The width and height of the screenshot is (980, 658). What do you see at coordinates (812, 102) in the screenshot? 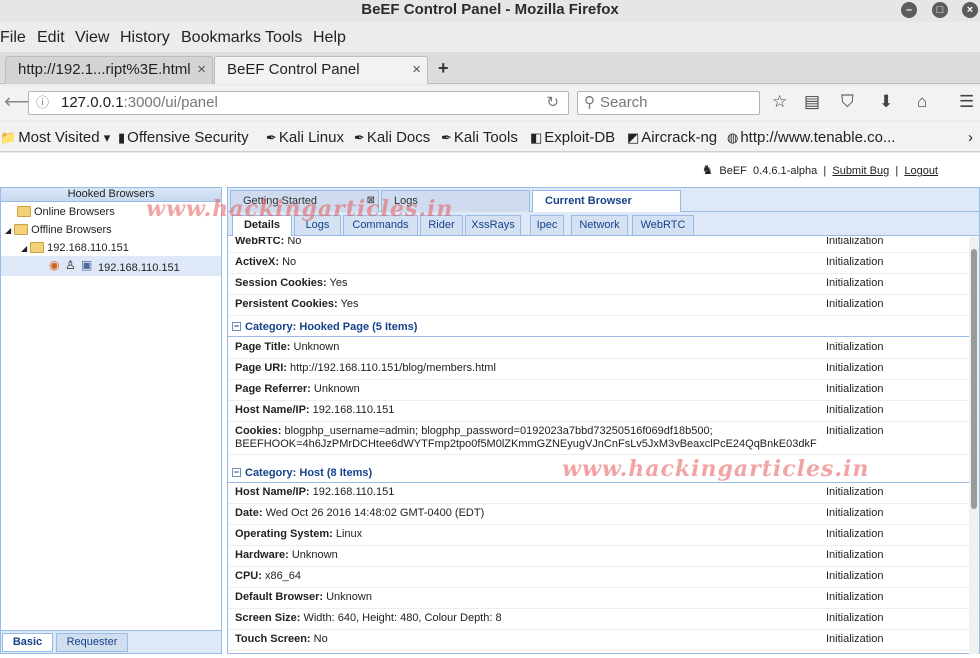
I see `reading-list-icon: ▤` at bounding box center [812, 102].